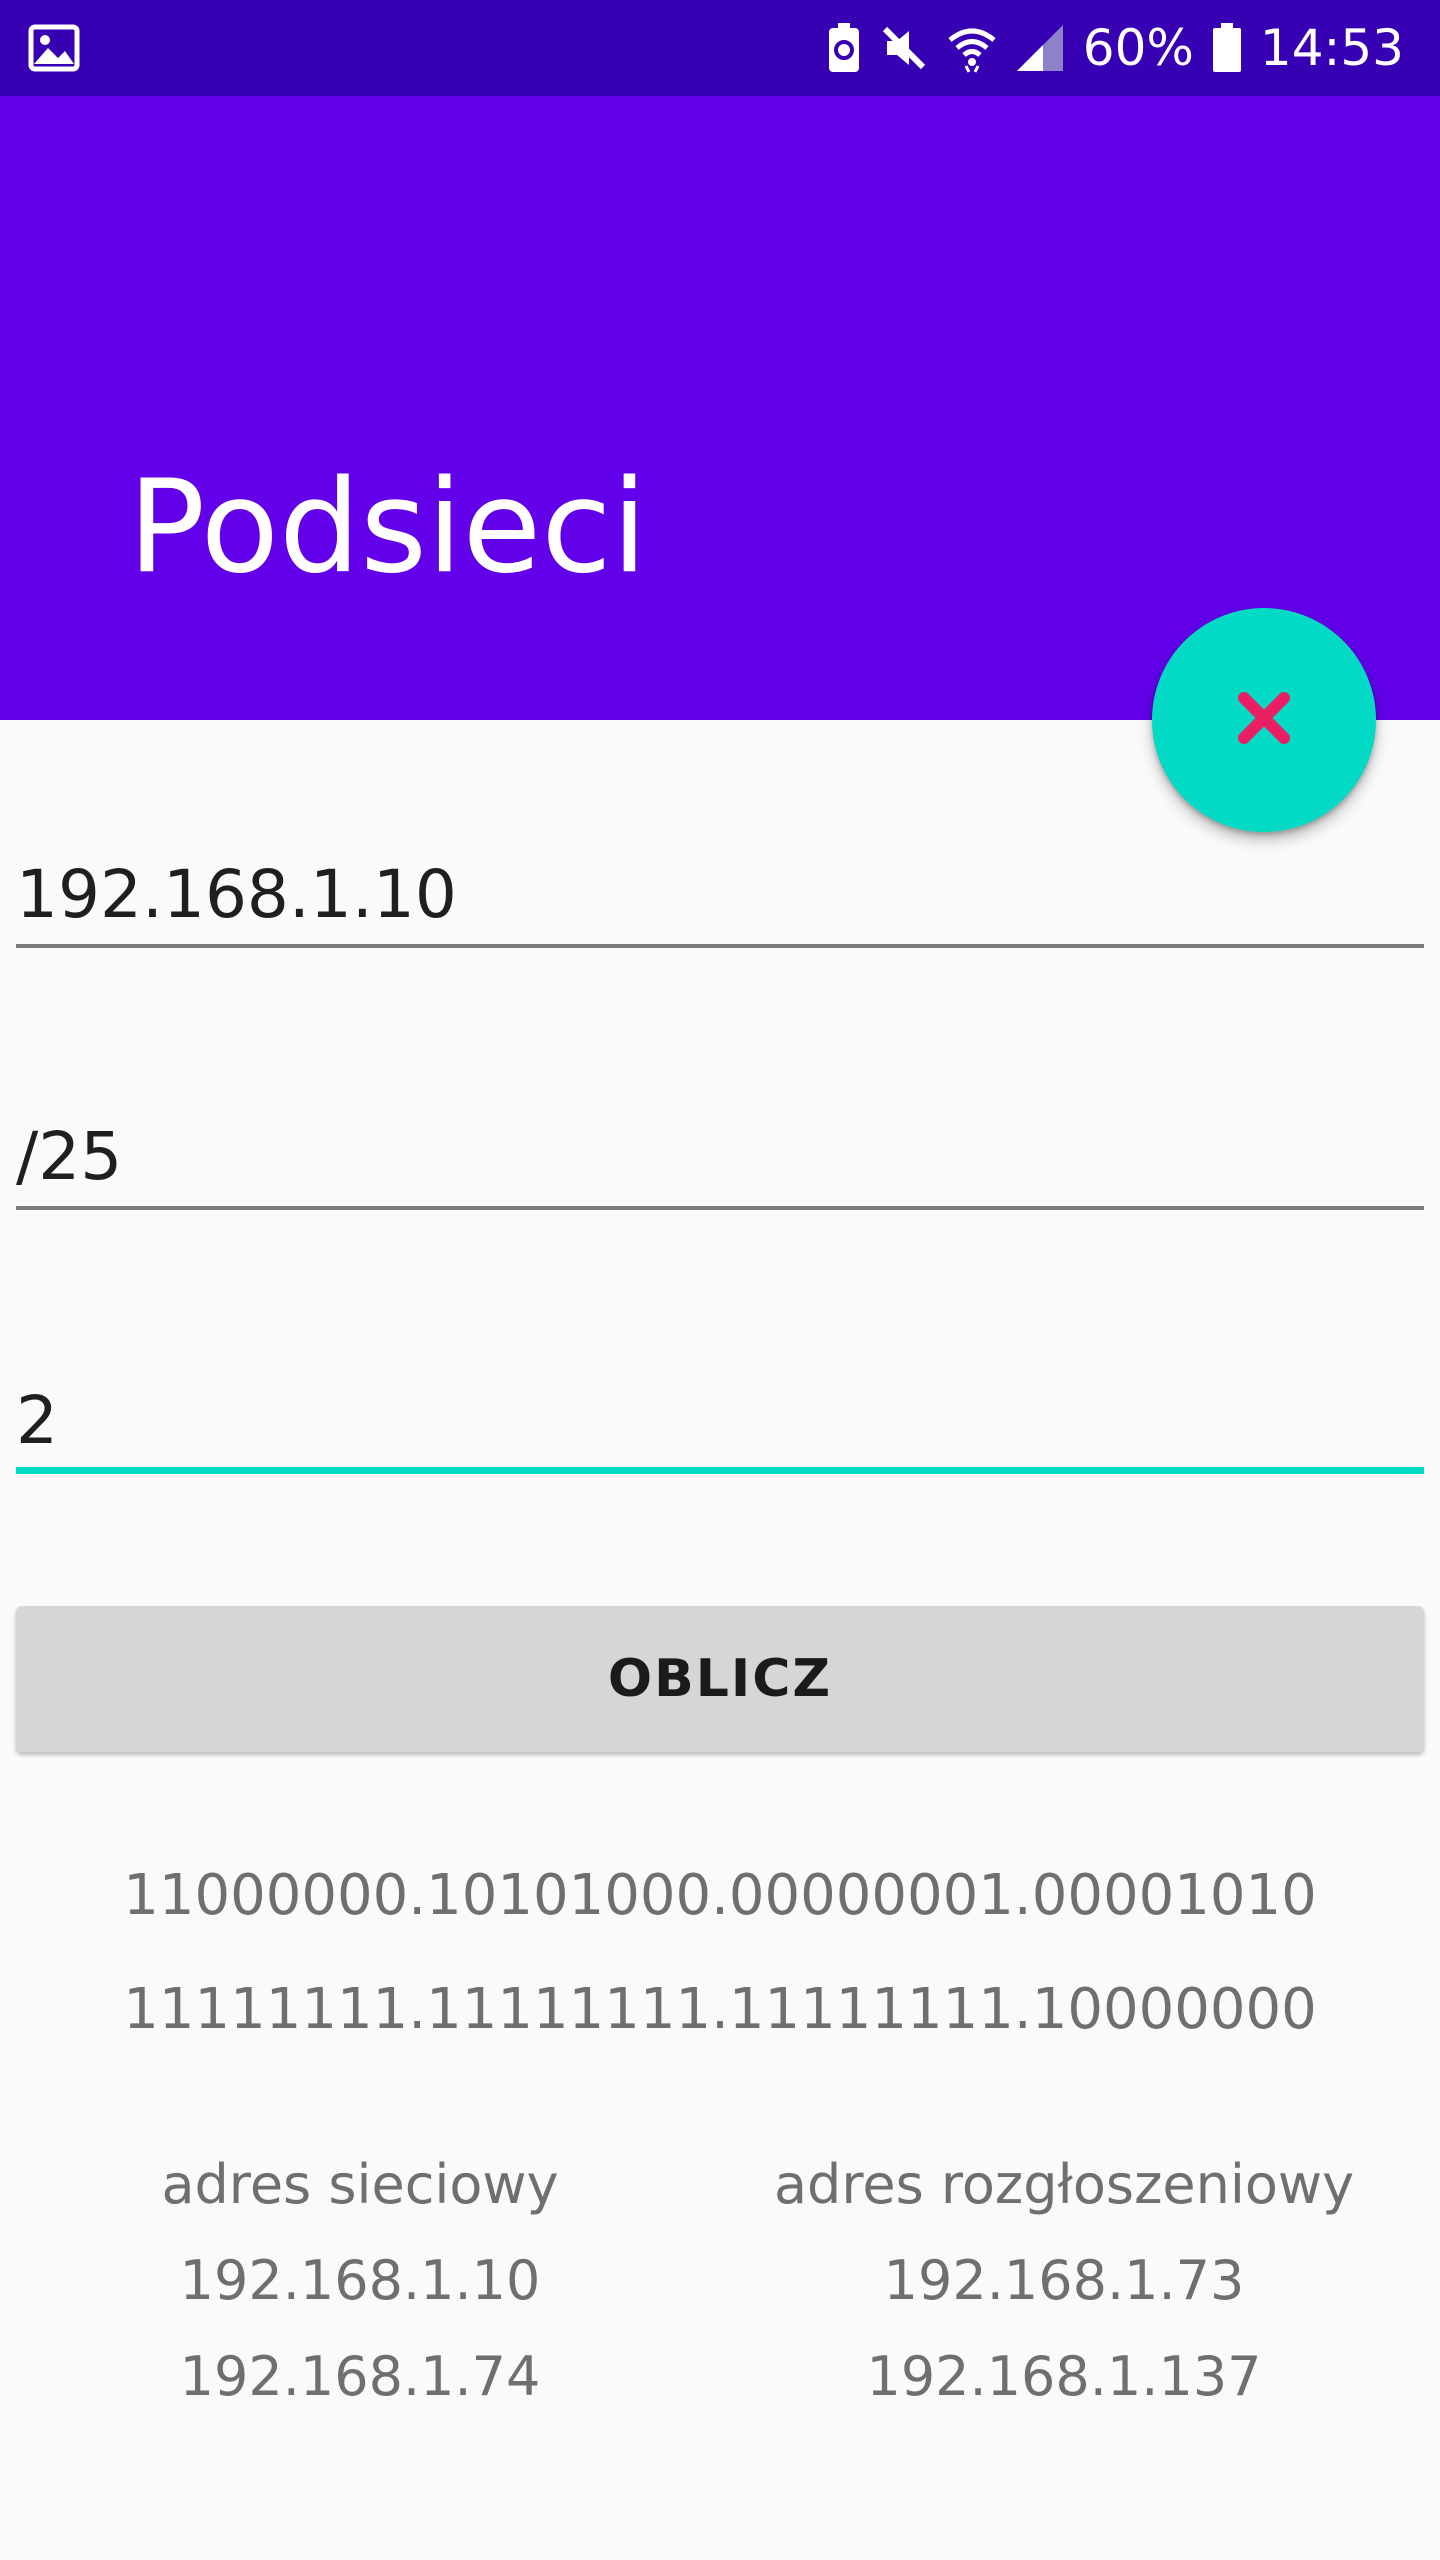  I want to click on ip-address-underline, so click(720, 946).